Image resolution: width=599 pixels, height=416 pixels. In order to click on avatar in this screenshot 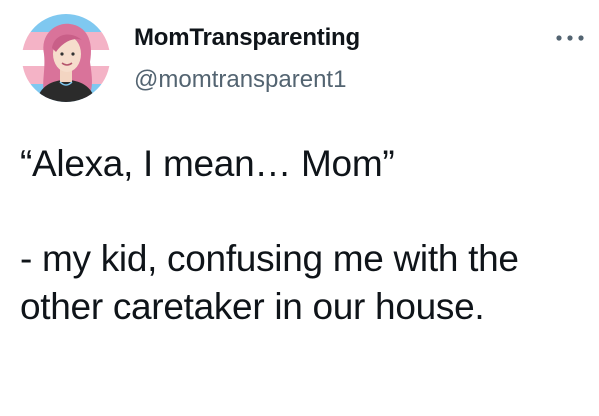, I will do `click(66, 58)`.